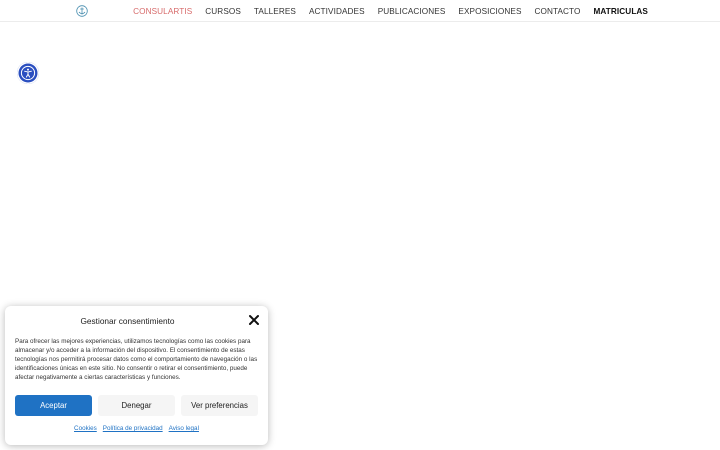 This screenshot has width=720, height=450. What do you see at coordinates (620, 11) in the screenshot?
I see `nav-item-matriculas: MATRICULAS` at bounding box center [620, 11].